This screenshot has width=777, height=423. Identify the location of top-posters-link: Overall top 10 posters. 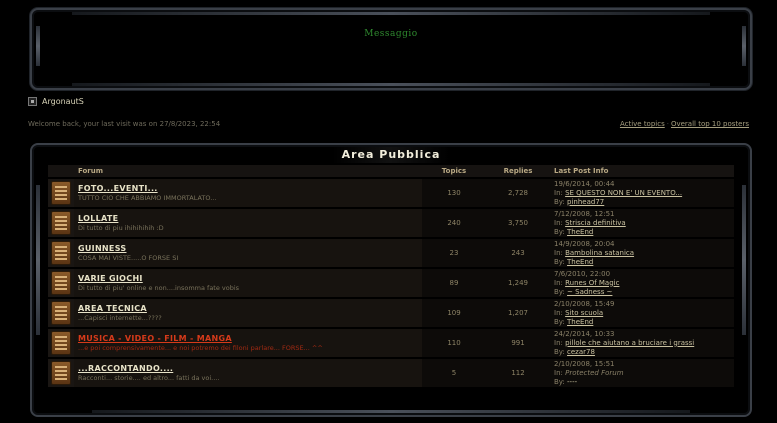
(710, 124).